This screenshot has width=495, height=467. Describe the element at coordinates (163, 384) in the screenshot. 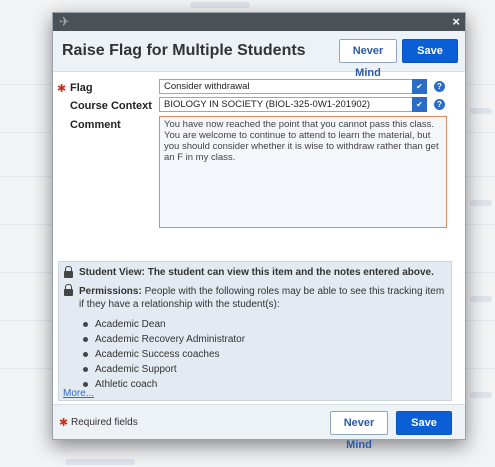

I see `list-item: Athletic coach` at that location.